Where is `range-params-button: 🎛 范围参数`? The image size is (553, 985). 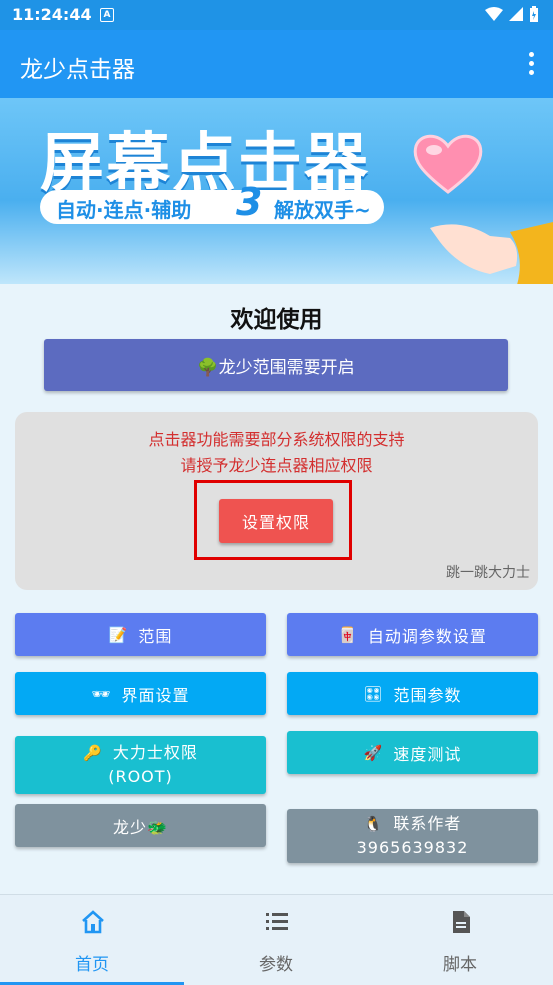 range-params-button: 🎛 范围参数 is located at coordinates (412, 693).